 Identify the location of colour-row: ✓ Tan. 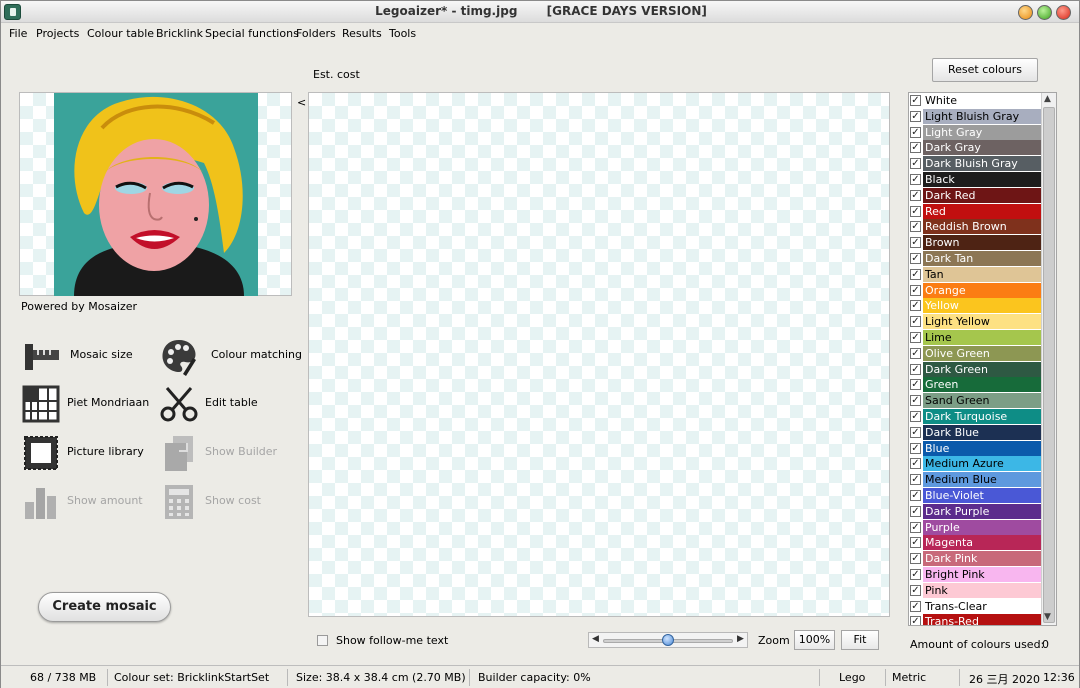
(975, 274).